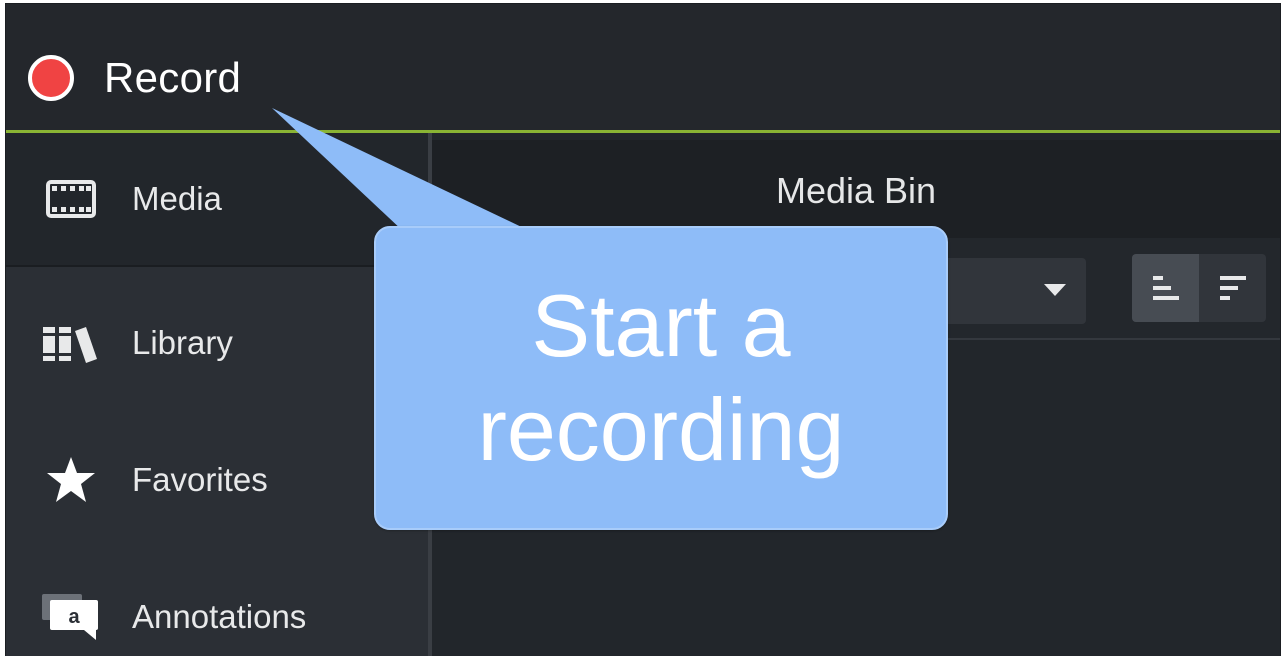 Image resolution: width=1285 pixels, height=656 pixels. I want to click on annotation-speech-bubble-icon: a, so click(71, 617).